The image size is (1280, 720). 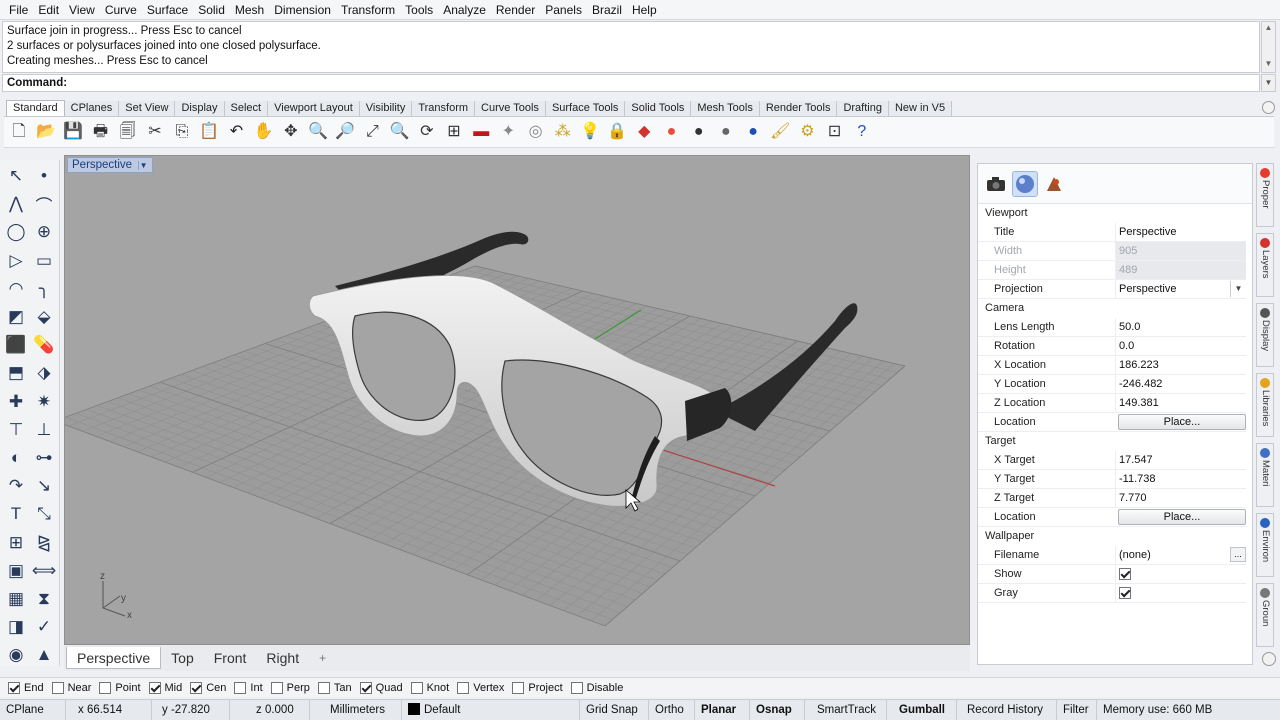 I want to click on show-checkbox, so click(x=1125, y=574).